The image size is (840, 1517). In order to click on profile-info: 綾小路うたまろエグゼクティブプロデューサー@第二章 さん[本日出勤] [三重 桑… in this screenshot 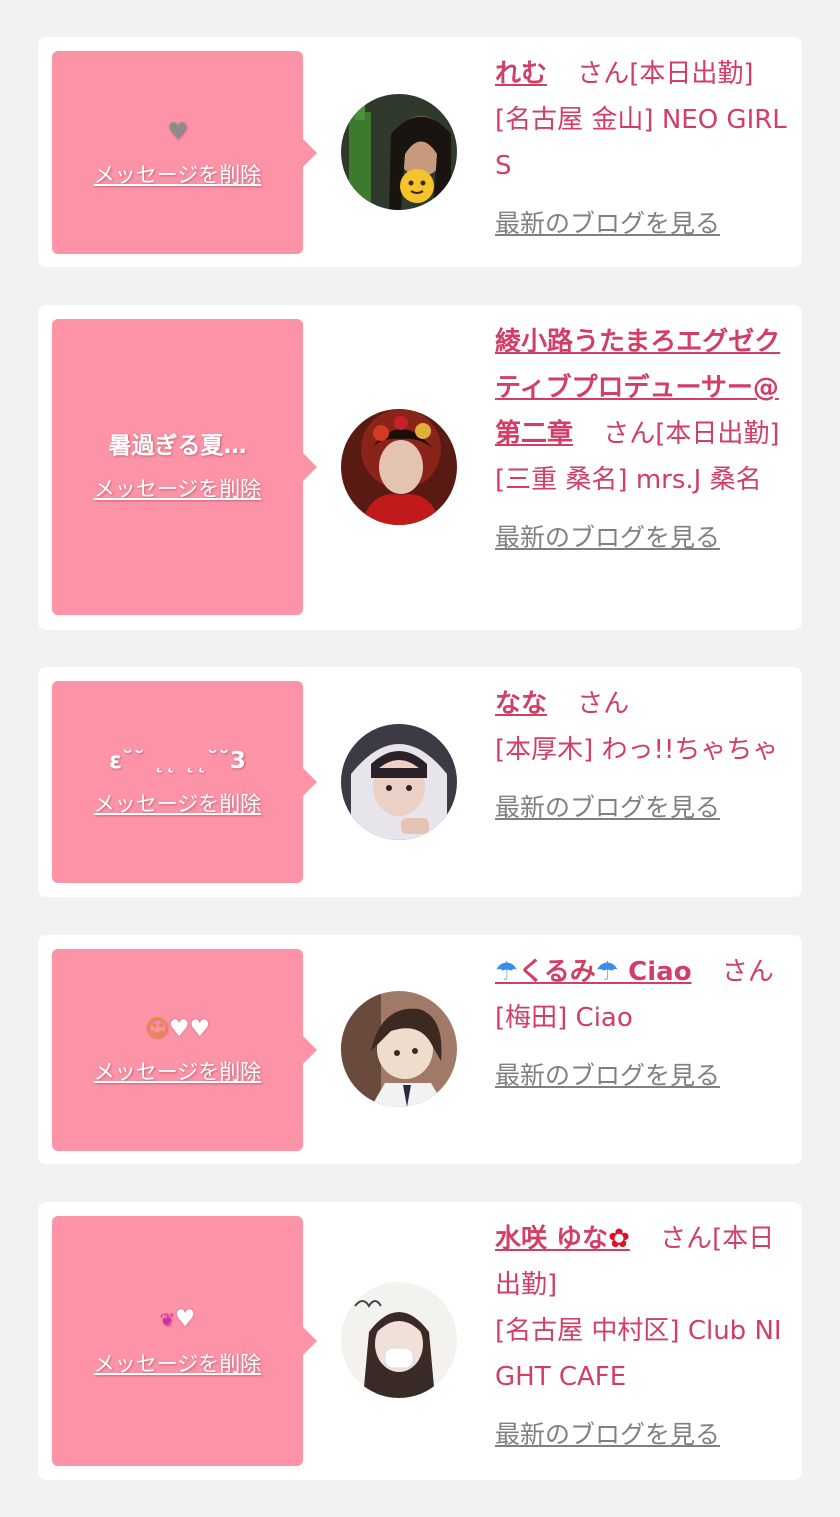, I will do `click(642, 440)`.